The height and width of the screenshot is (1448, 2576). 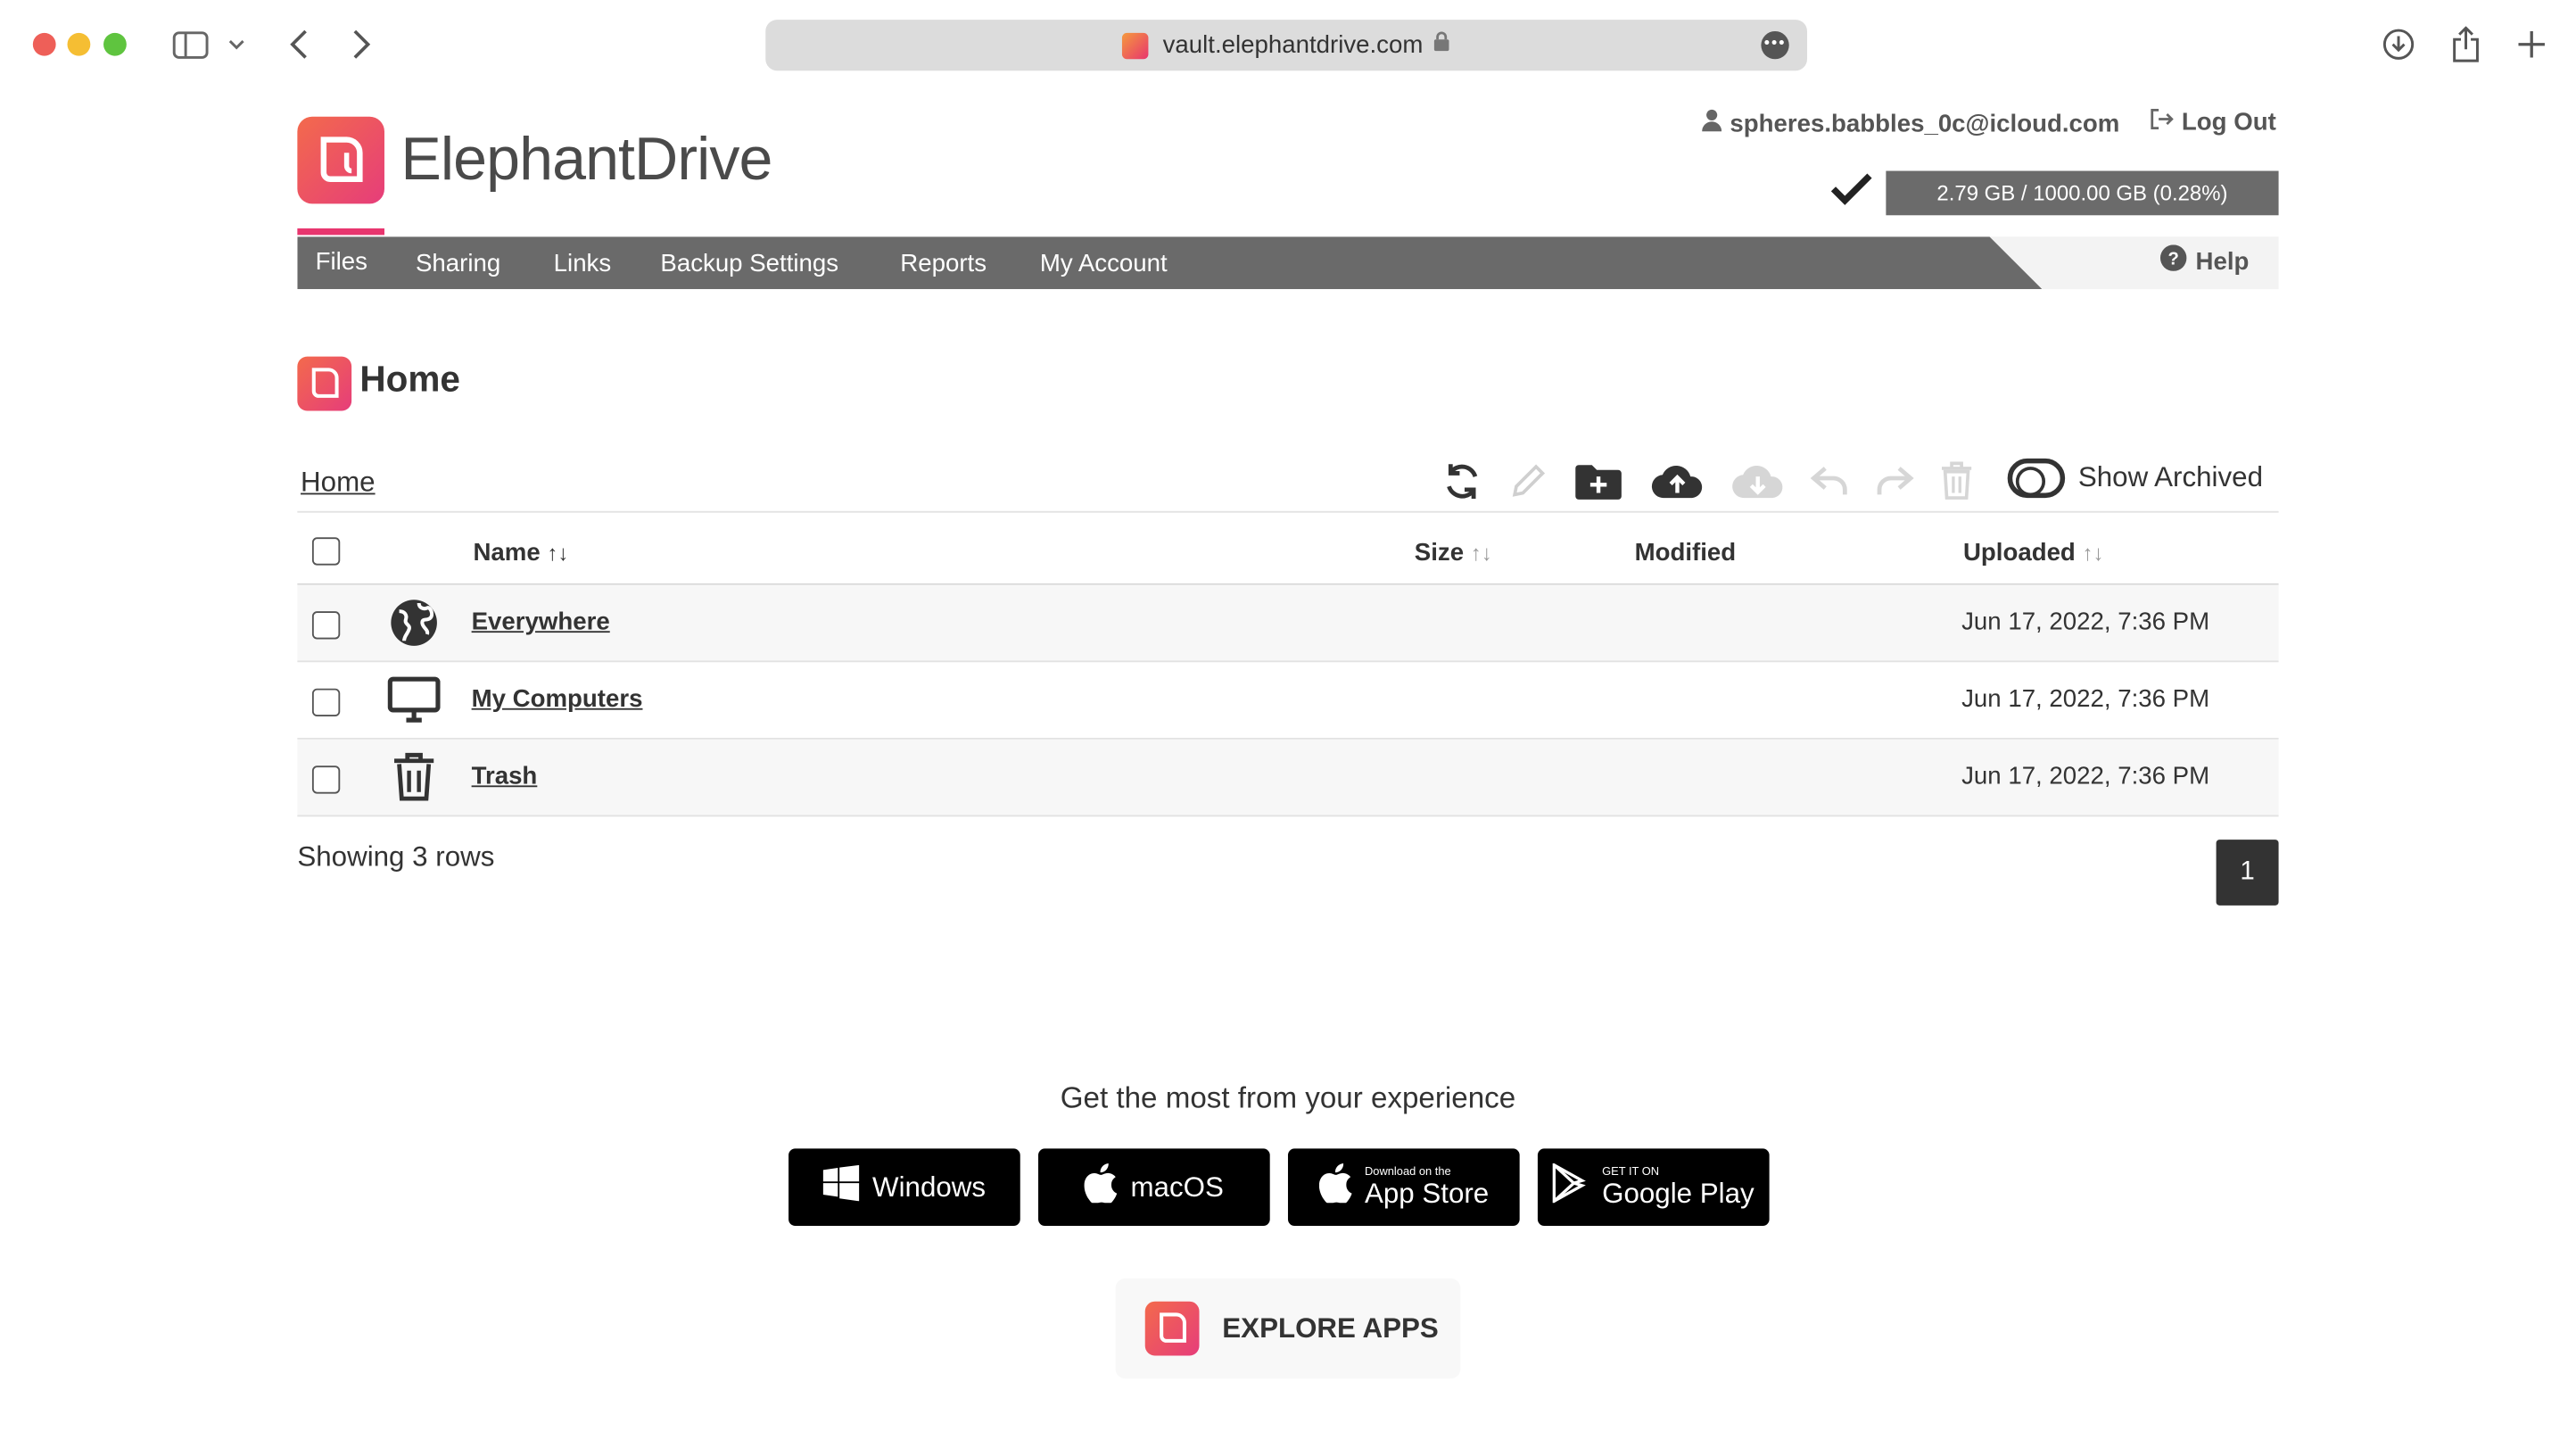 What do you see at coordinates (415, 623) in the screenshot?
I see `globe-icon` at bounding box center [415, 623].